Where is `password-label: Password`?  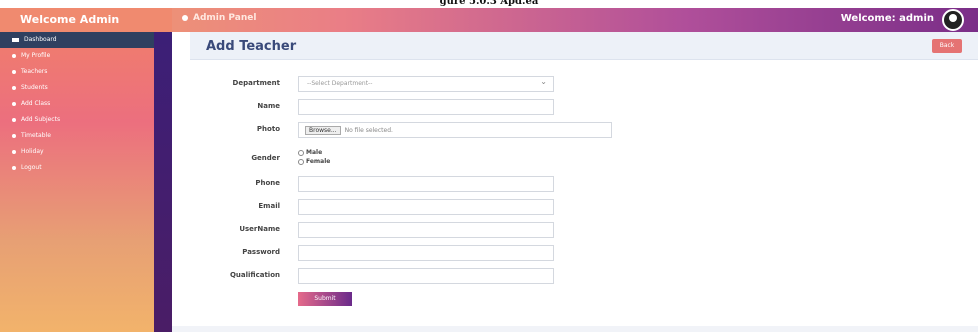
password-label: Password is located at coordinates (261, 252).